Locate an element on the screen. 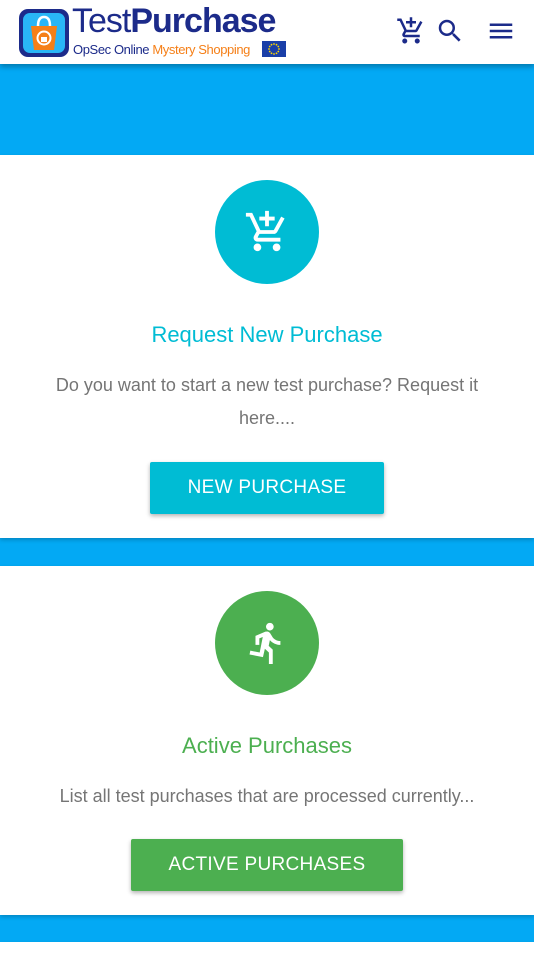  active-purchases-button: ACTIVE PURCHASES is located at coordinates (267, 865).